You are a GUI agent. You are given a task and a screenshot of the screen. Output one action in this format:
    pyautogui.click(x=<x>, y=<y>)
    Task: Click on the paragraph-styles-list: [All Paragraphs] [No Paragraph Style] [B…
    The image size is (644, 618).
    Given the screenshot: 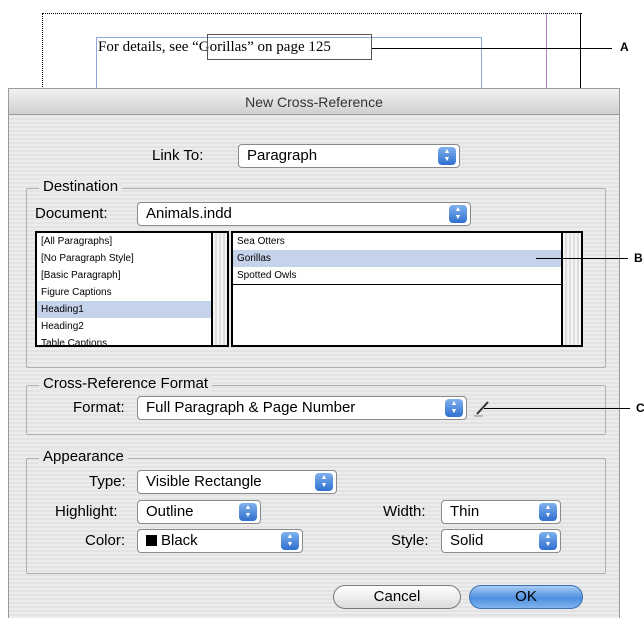 What is the action you would take?
    pyautogui.click(x=132, y=289)
    